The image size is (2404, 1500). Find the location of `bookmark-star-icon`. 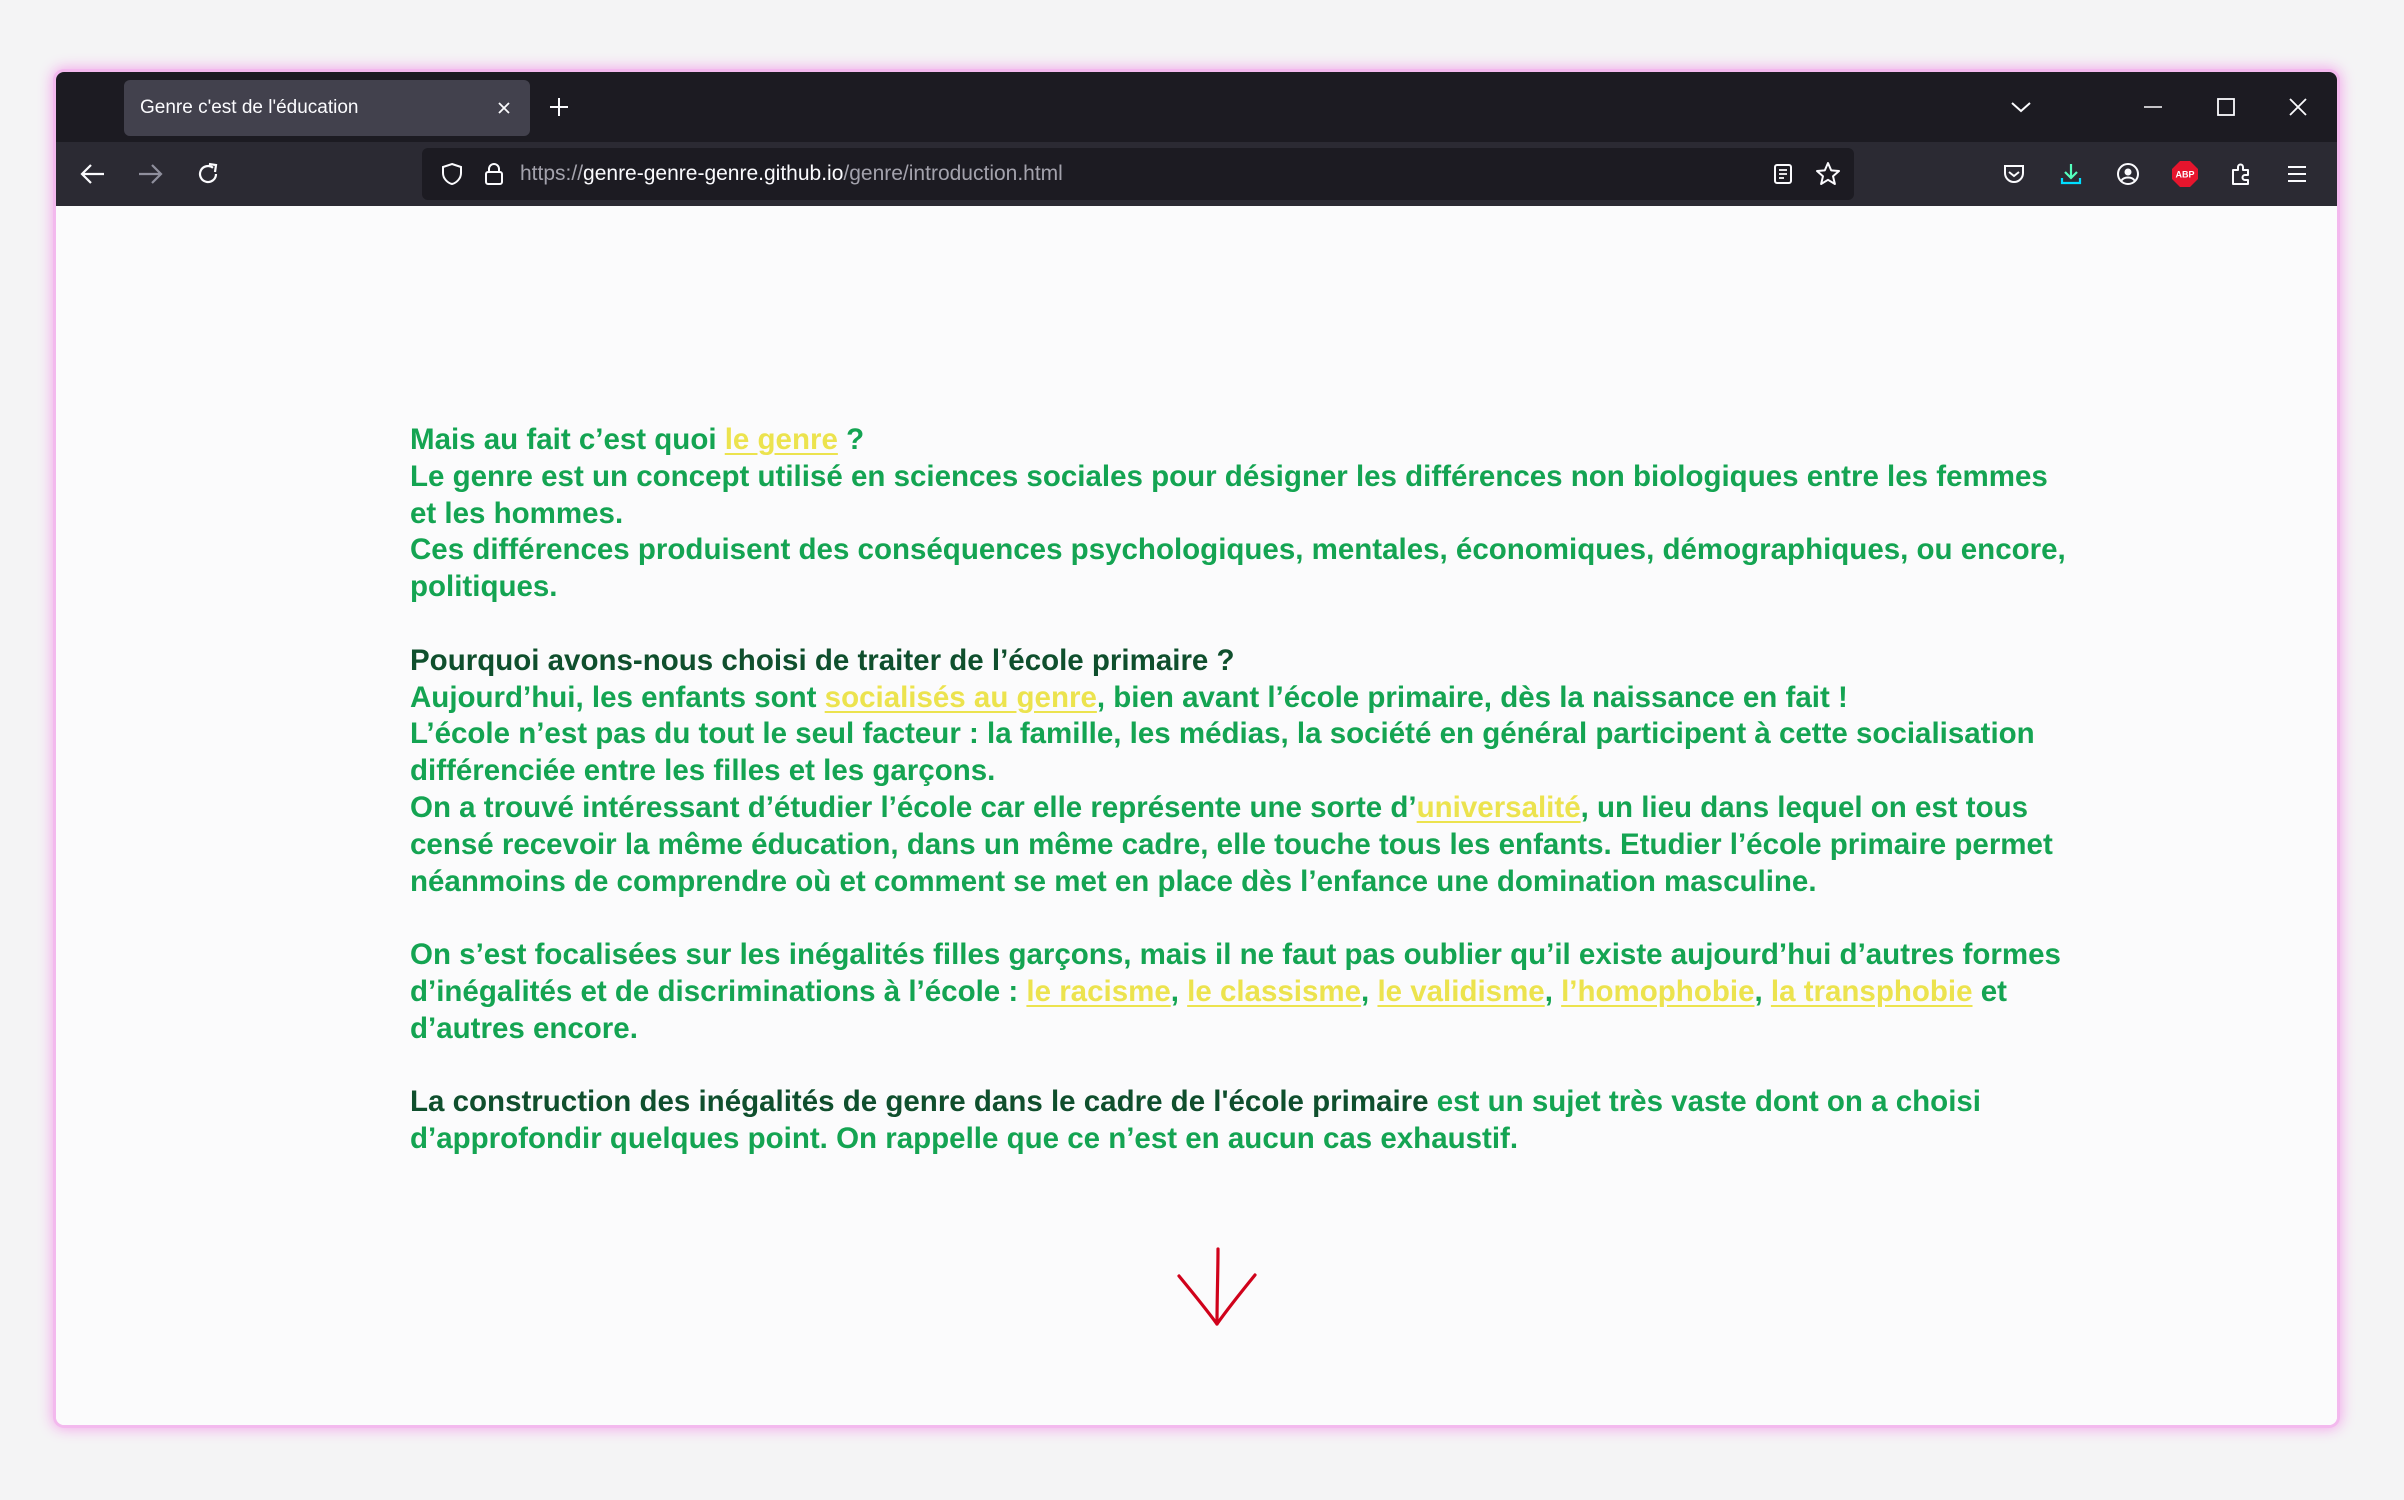

bookmark-star-icon is located at coordinates (1828, 174).